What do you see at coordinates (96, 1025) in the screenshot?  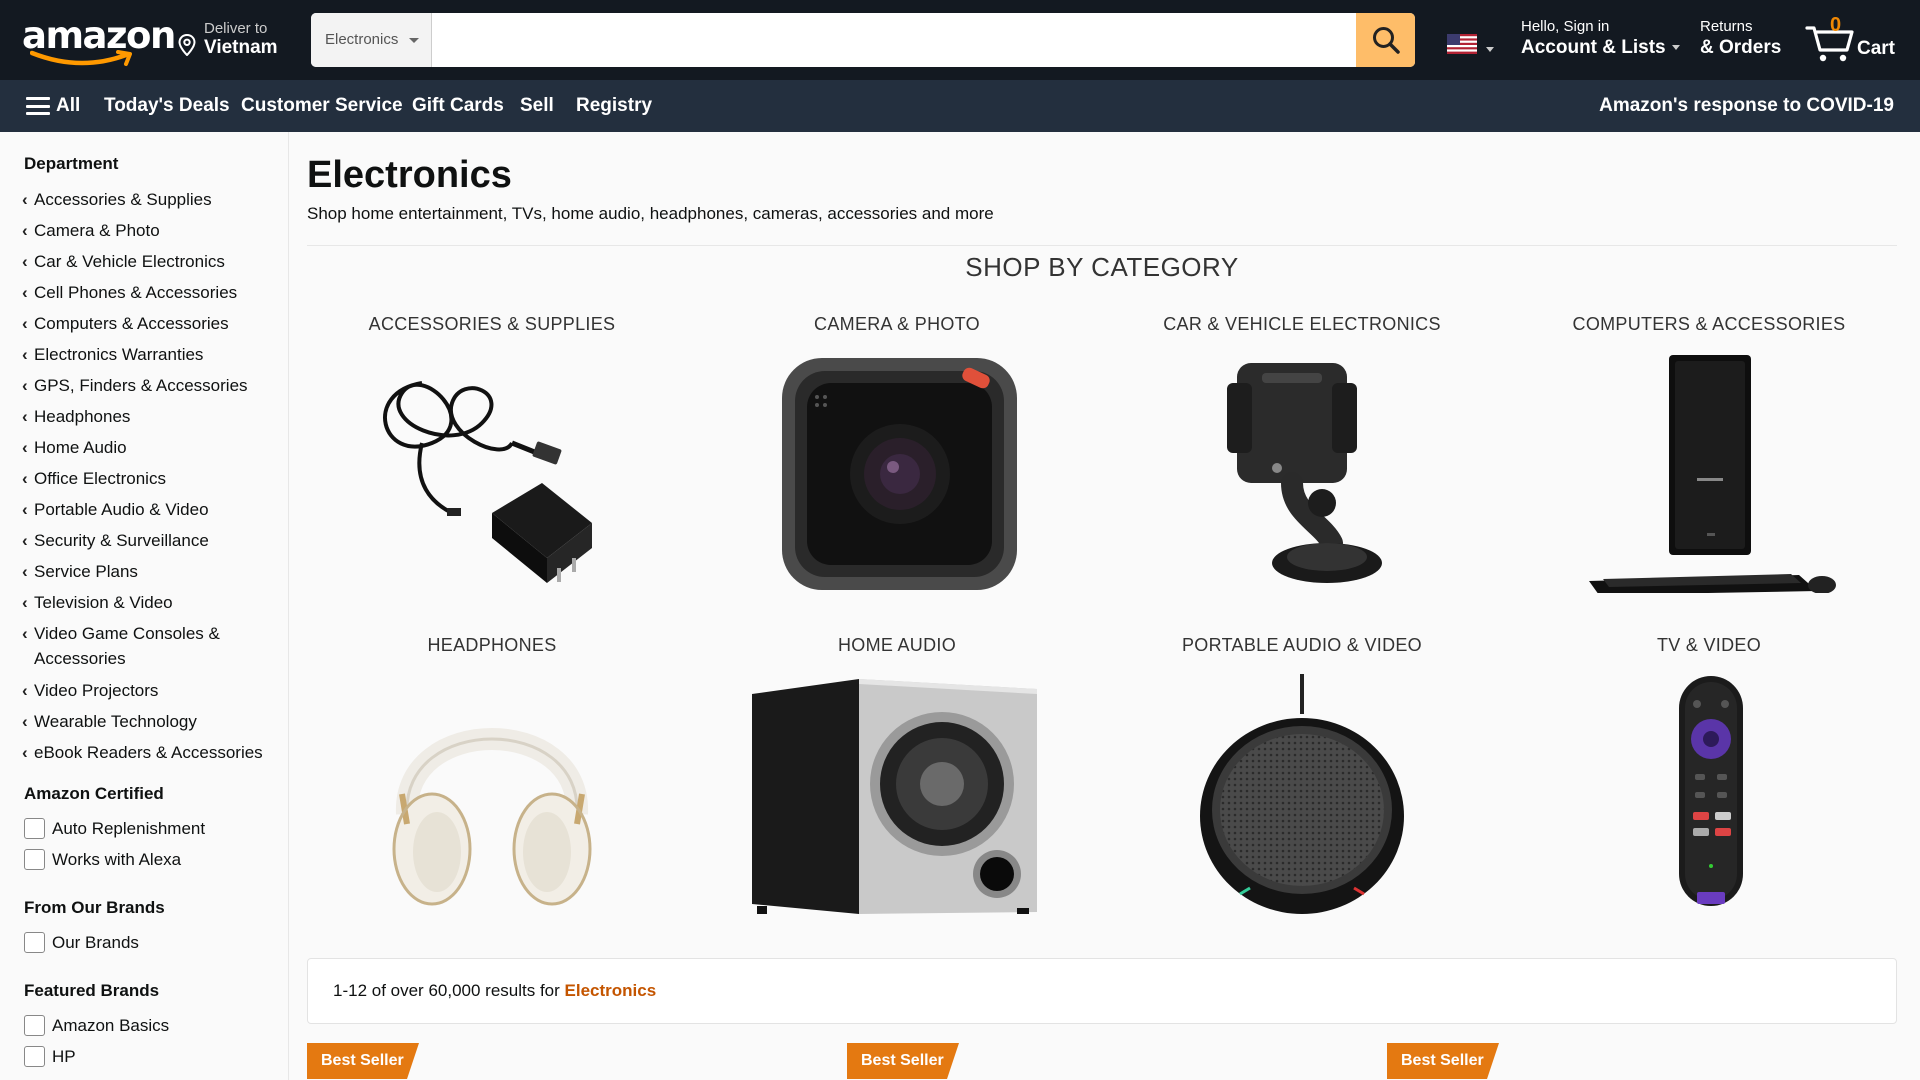 I see `filter-checkbox-amazon-basics: Amazon Basics` at bounding box center [96, 1025].